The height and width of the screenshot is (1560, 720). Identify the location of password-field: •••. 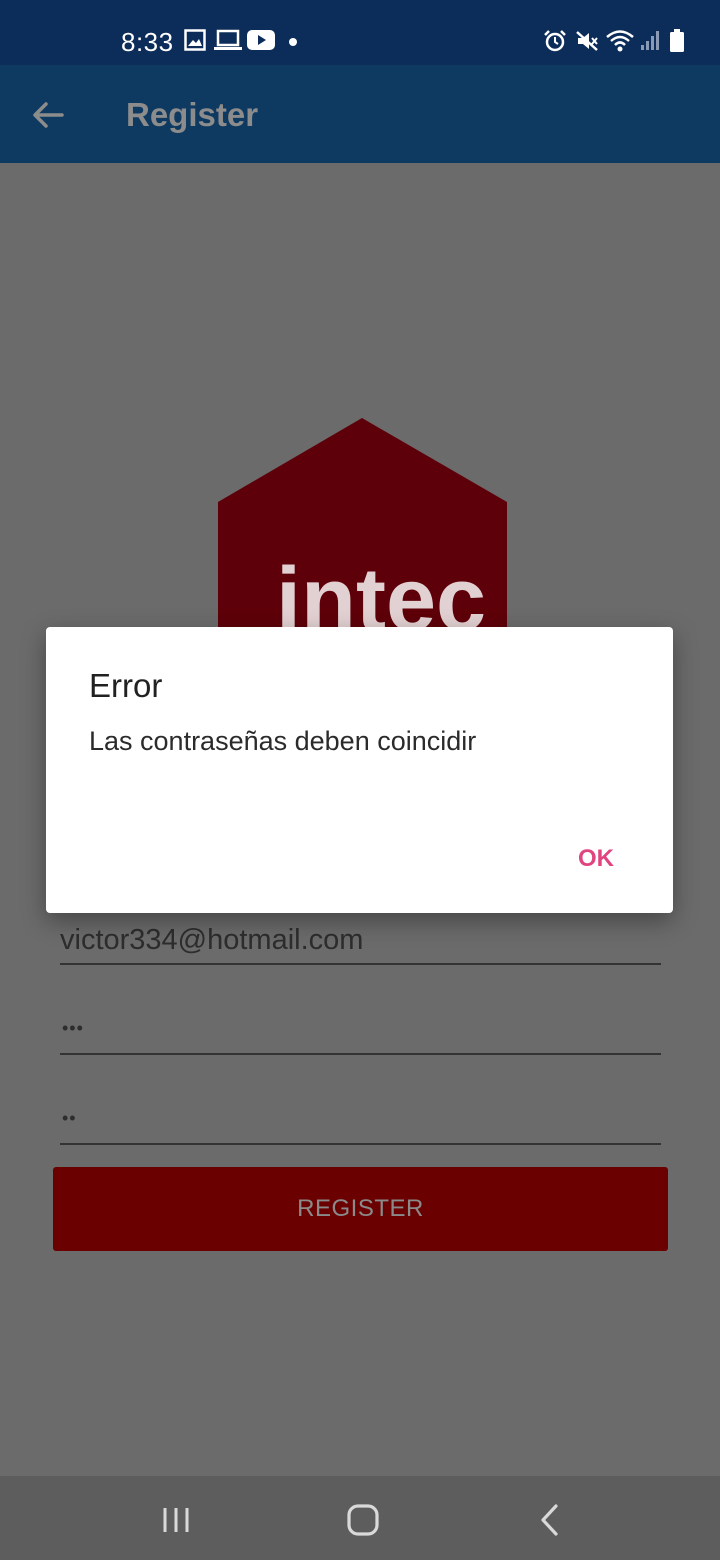
(360, 1030).